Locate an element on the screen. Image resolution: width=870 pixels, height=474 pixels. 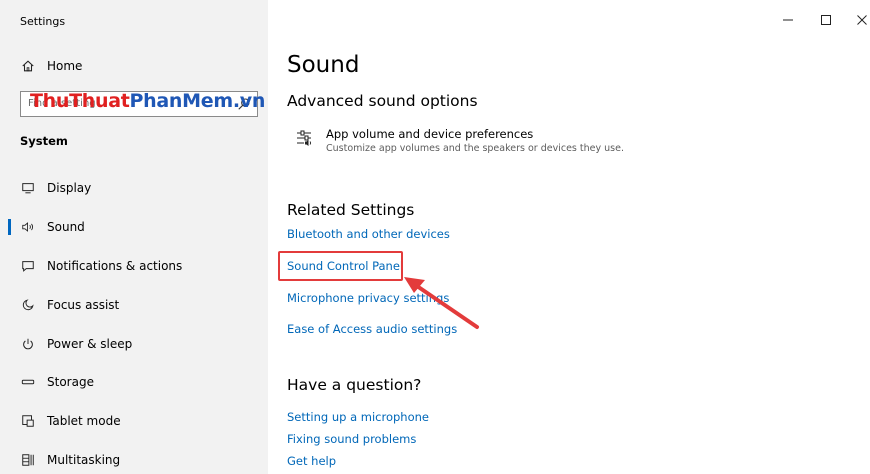
sidebar-item-power-sleep: Power & sleep is located at coordinates (134, 344).